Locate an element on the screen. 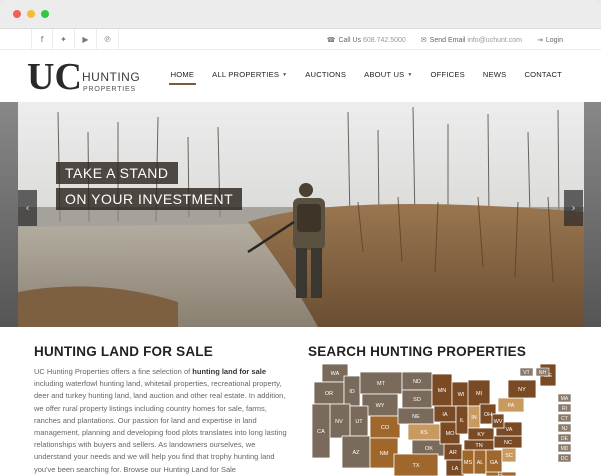  state-mt: MT is located at coordinates (381, 383).